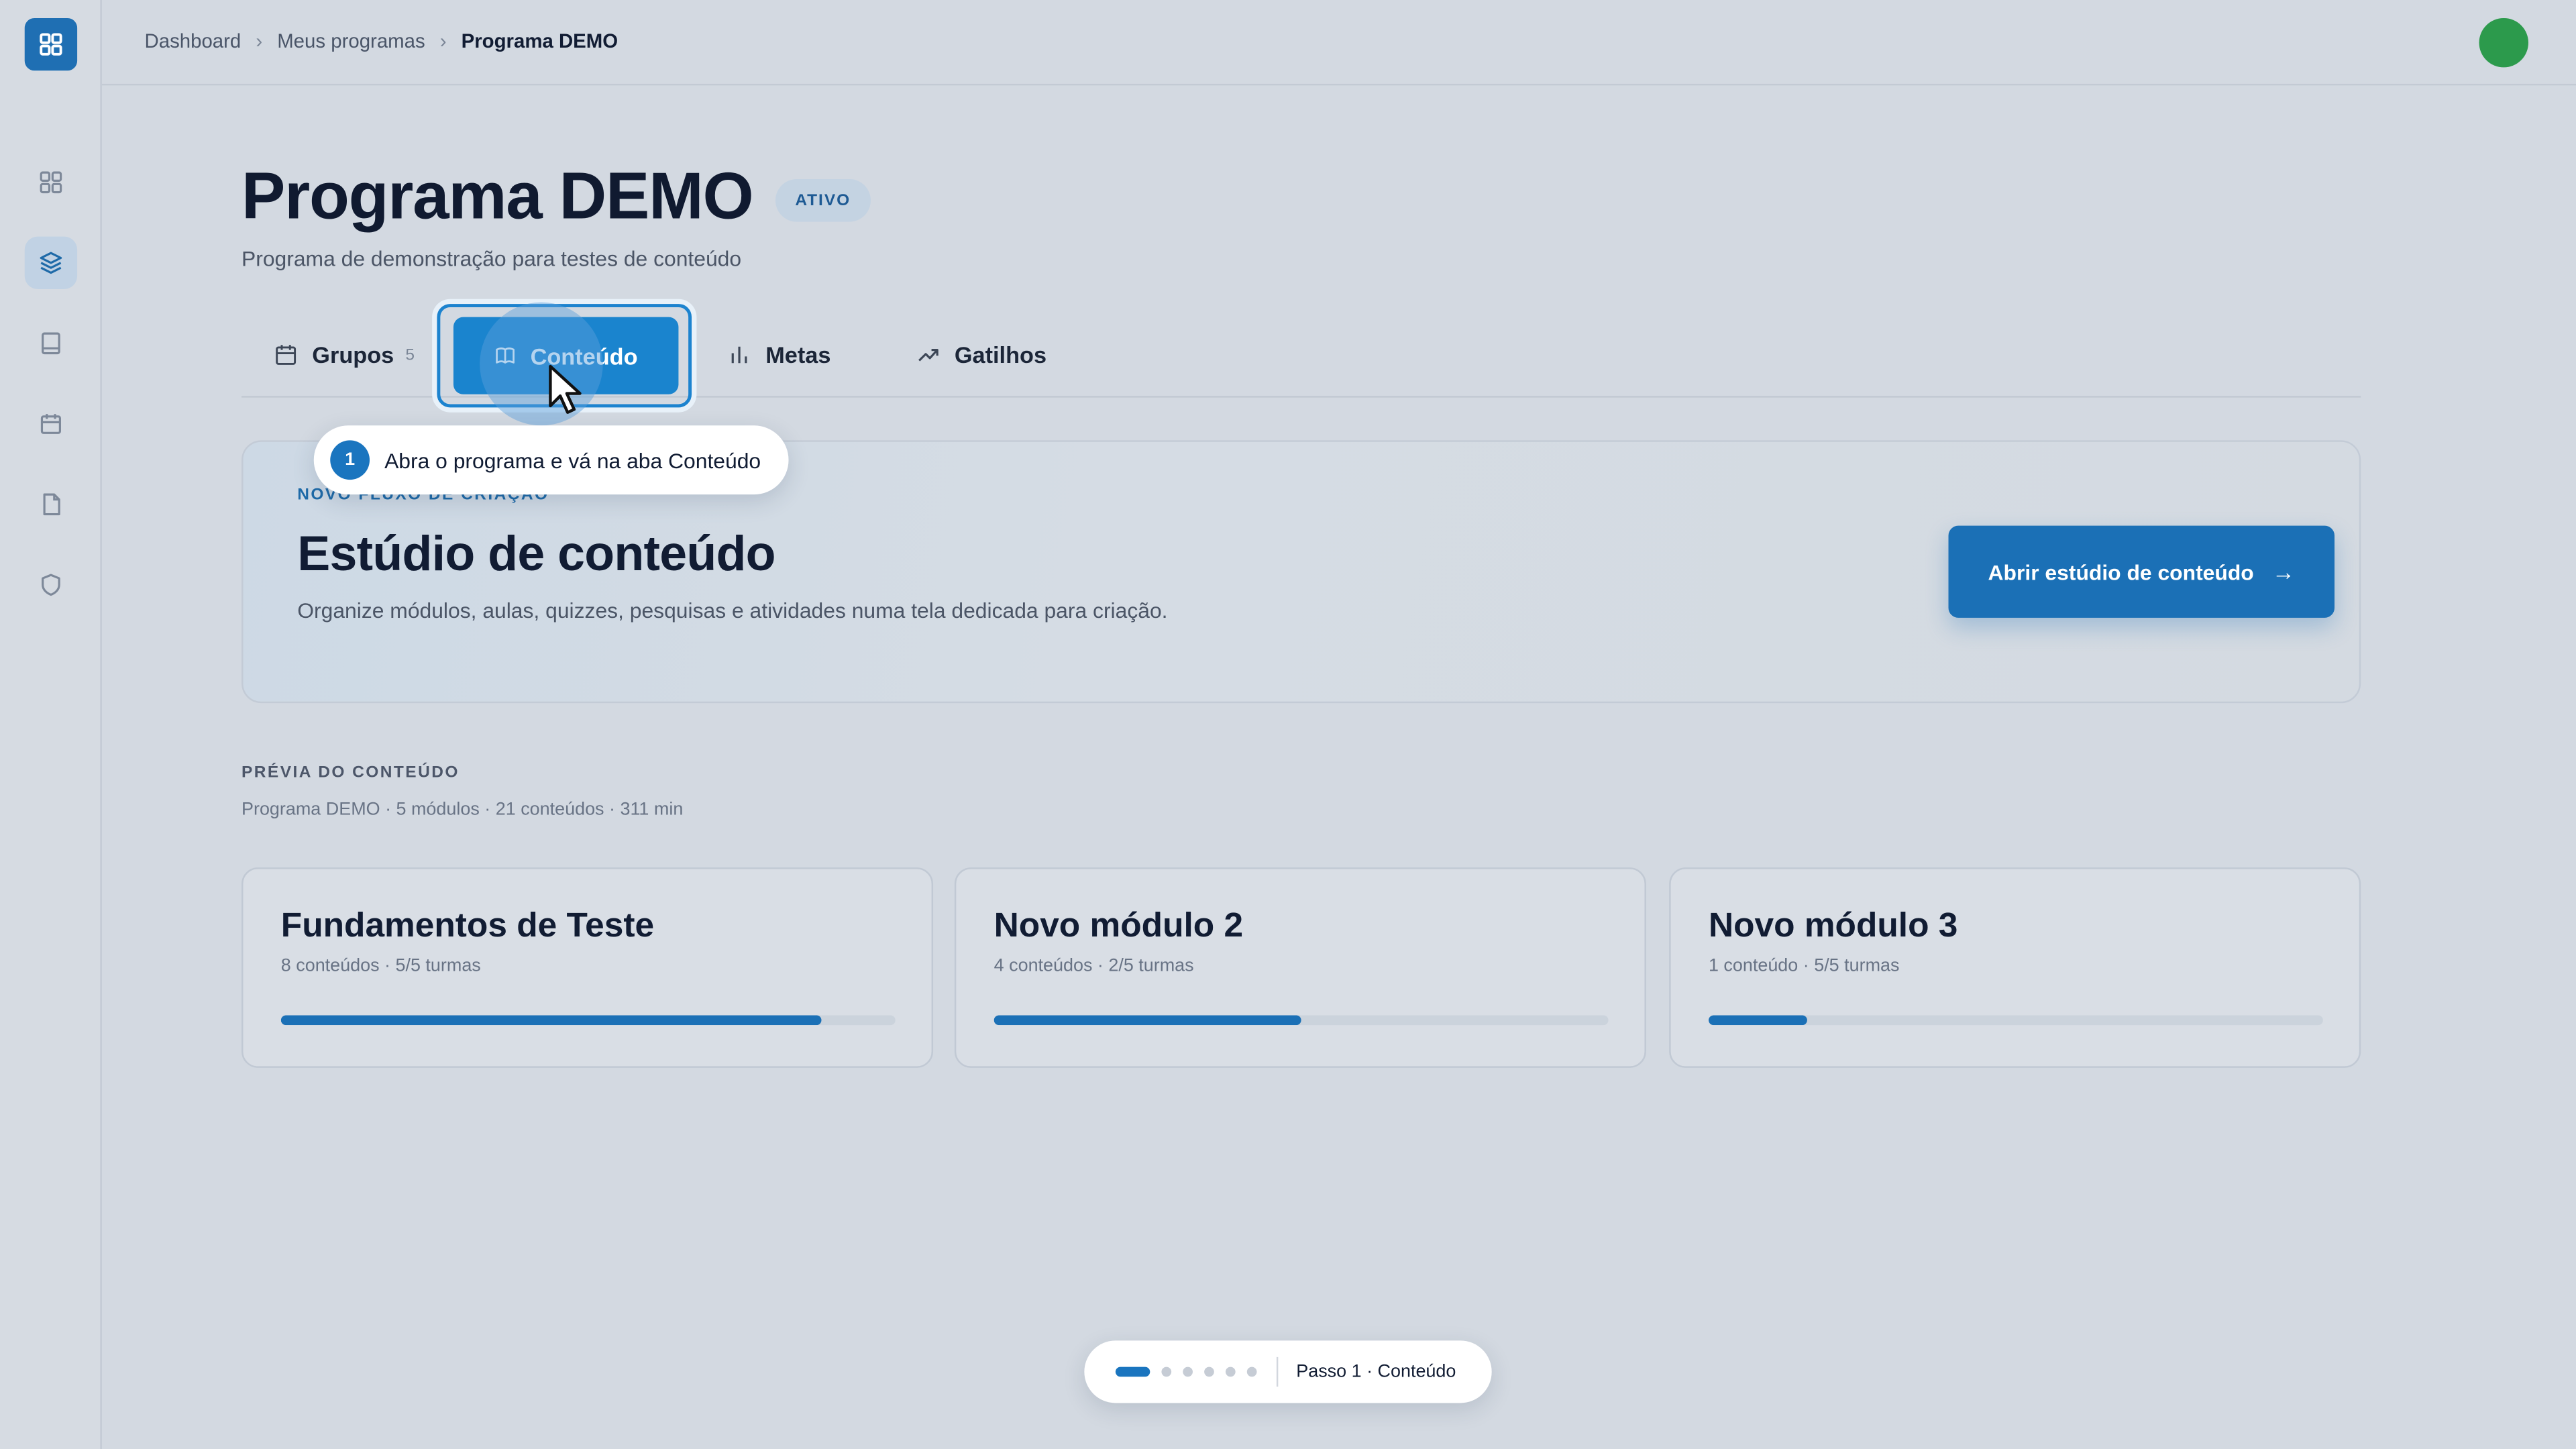 This screenshot has width=2576, height=1449. I want to click on tab-metas: Metas, so click(779, 355).